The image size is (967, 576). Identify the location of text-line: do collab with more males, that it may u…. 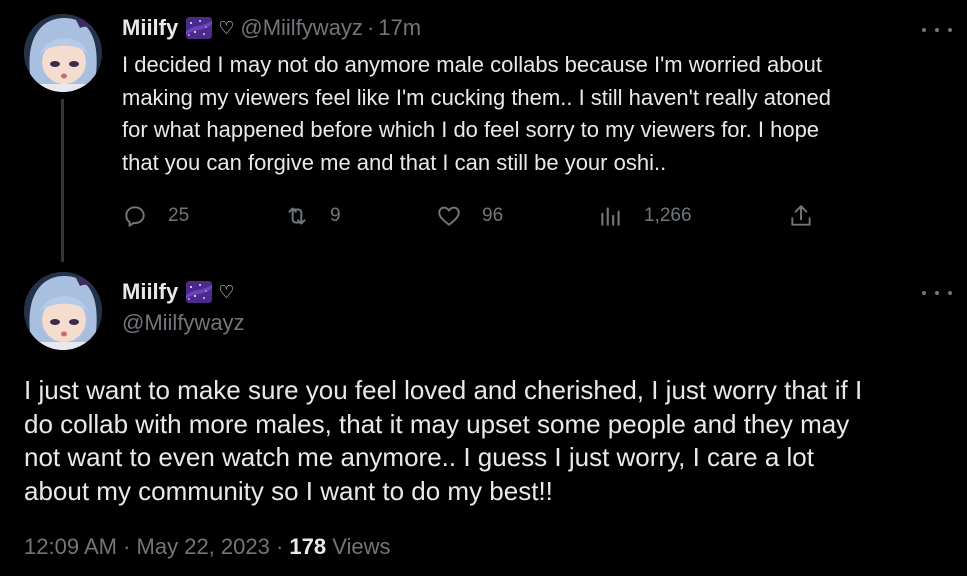
(437, 423).